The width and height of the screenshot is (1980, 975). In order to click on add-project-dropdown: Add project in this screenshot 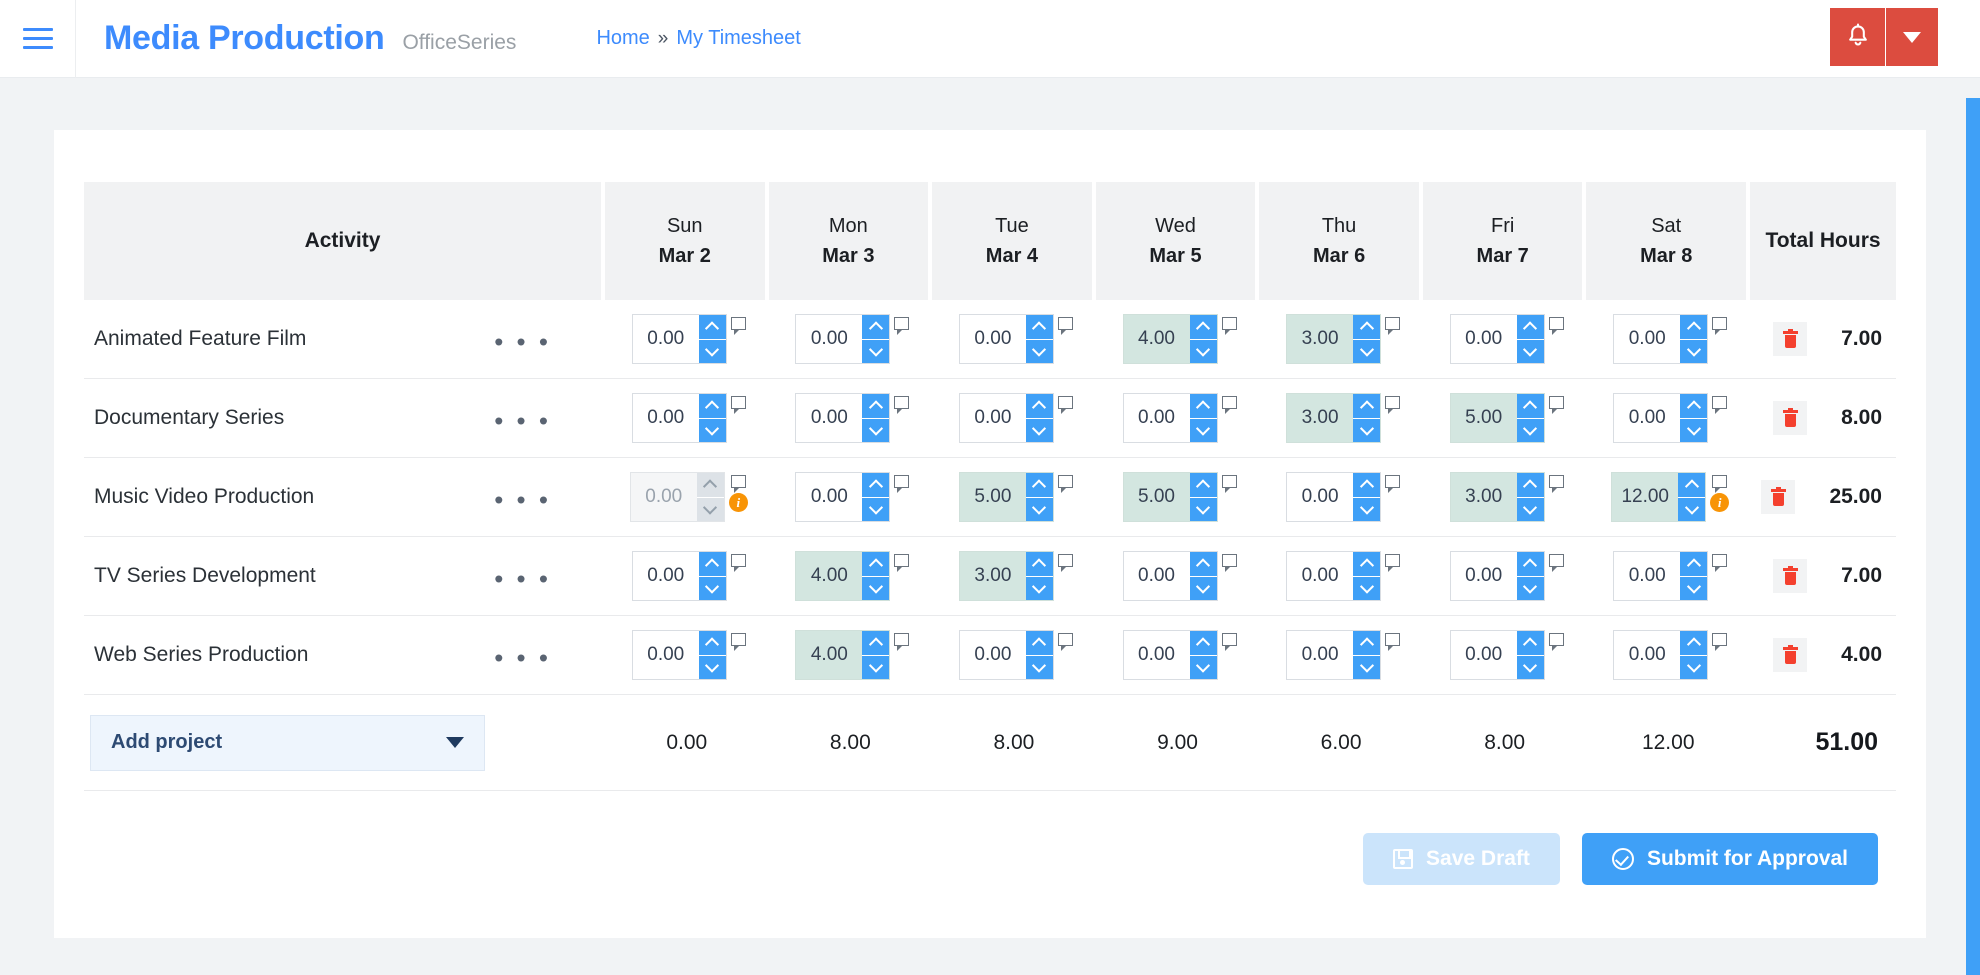, I will do `click(287, 742)`.